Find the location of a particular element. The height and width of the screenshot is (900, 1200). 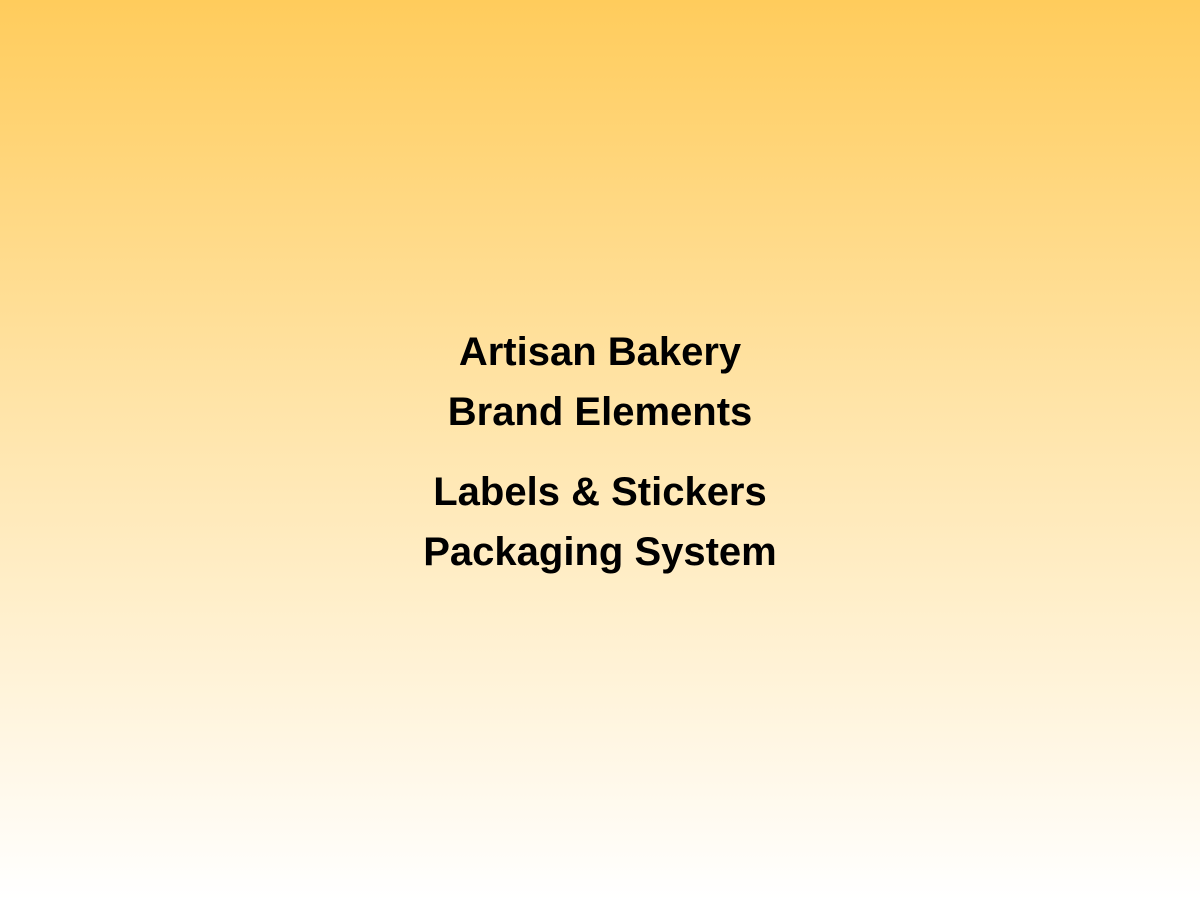

title-line-packaging-system: Packaging System is located at coordinates (600, 552).